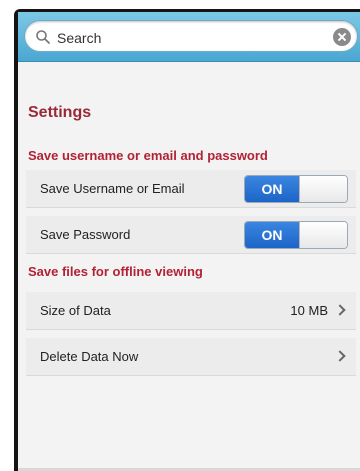  I want to click on section-header-save-credentials: Save username or email and password, so click(148, 155).